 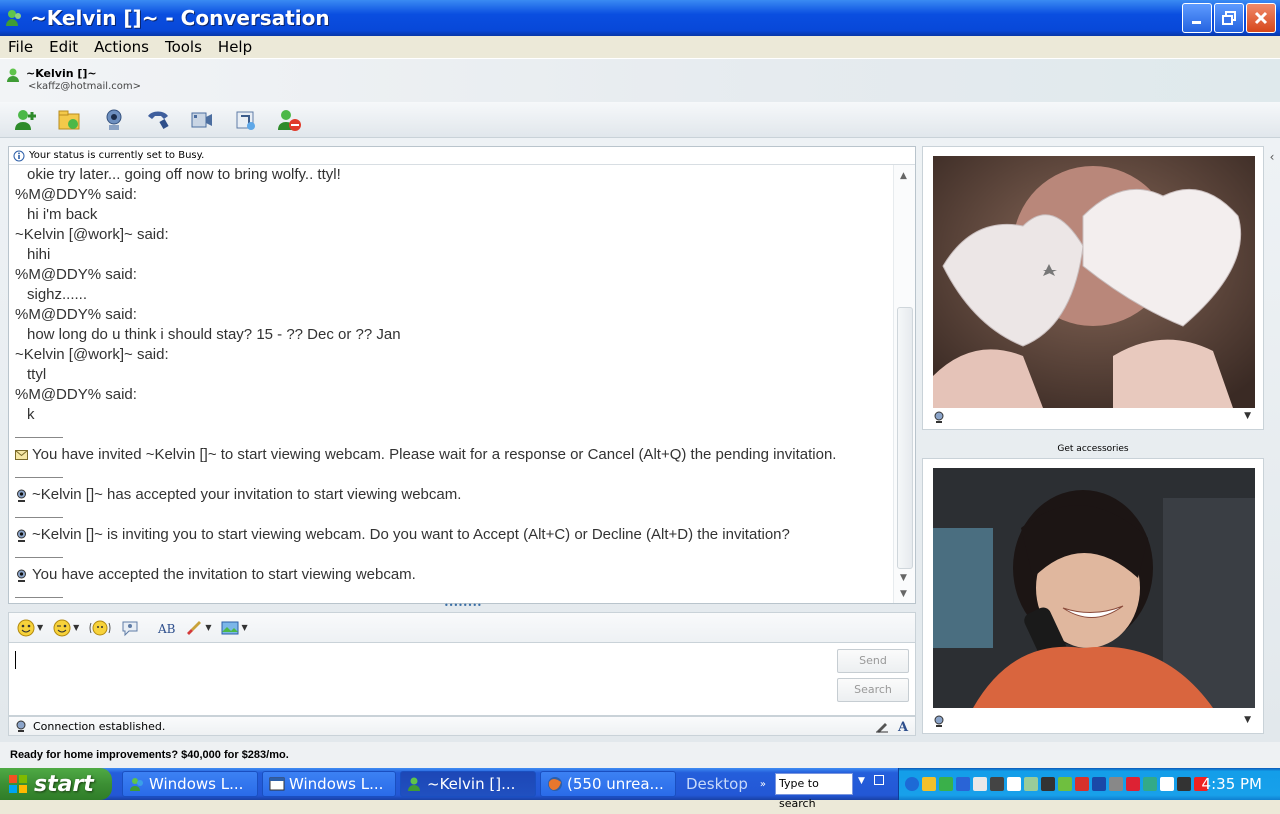 I want to click on tray-security-icon, so click(x=1065, y=784).